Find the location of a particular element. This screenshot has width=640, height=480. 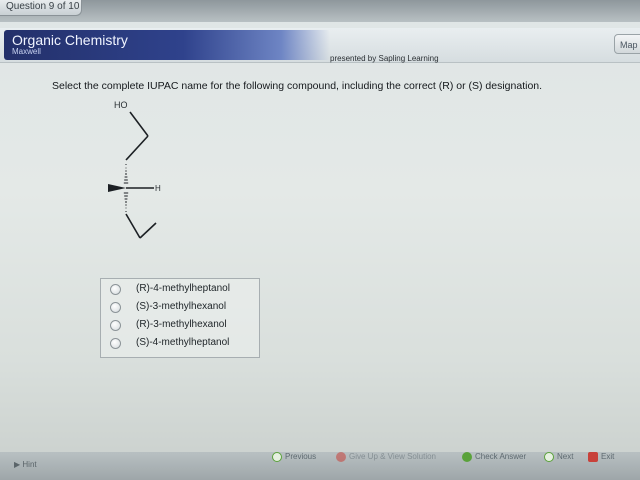

brand-banner: Organic Chemistry Maxwell is located at coordinates (167, 45).